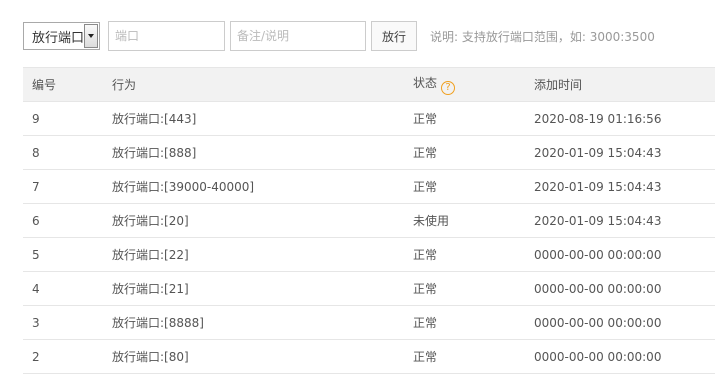 Image resolution: width=715 pixels, height=391 pixels. Describe the element at coordinates (464, 220) in the screenshot. I see `cell-status: 未使用` at that location.